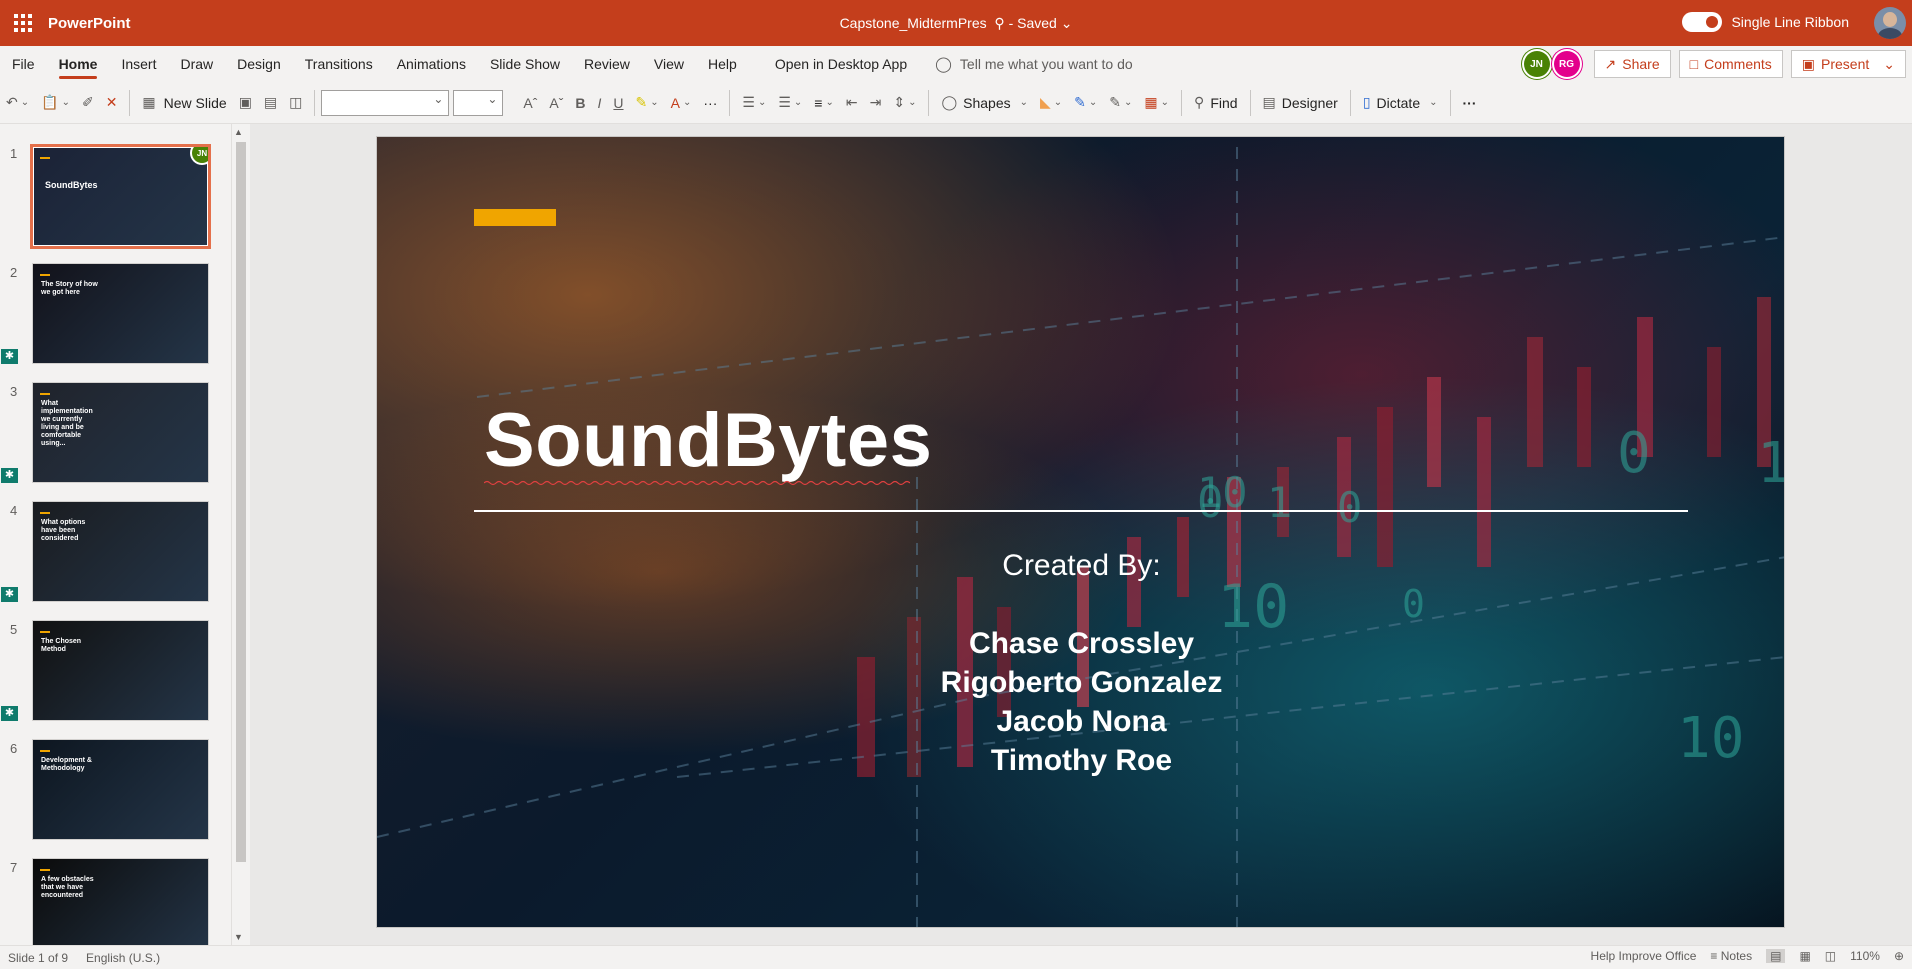 Image resolution: width=1912 pixels, height=969 pixels. I want to click on slide-sorter-icon: ▦, so click(1804, 956).